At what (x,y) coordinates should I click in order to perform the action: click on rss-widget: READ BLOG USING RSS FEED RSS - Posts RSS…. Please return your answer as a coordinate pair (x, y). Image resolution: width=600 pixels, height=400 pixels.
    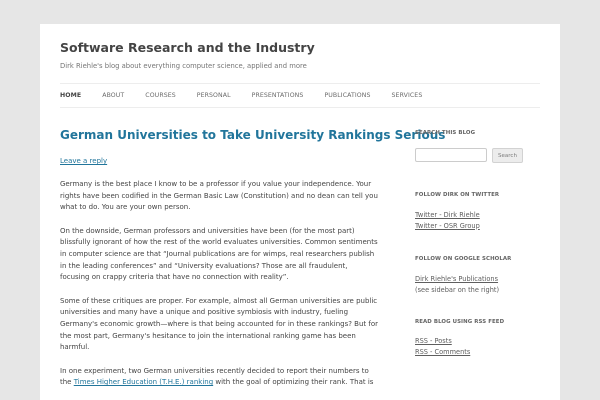
    Looking at the image, I should click on (480, 338).